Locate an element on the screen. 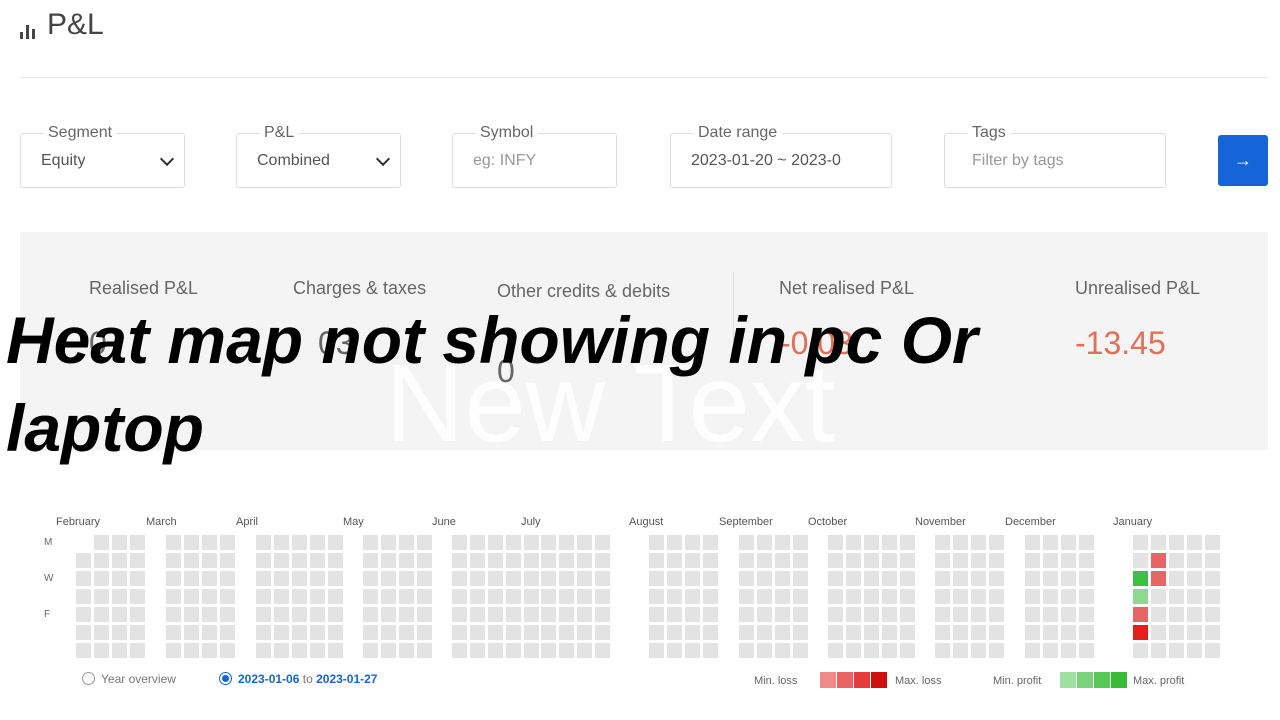 The width and height of the screenshot is (1280, 720). segment-select: Segment Equity is located at coordinates (102, 156).